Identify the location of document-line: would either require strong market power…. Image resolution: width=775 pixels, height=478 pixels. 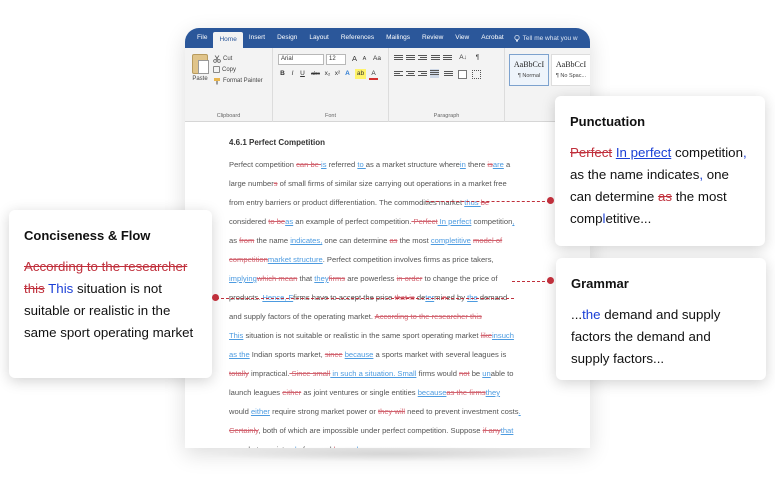
(387, 411).